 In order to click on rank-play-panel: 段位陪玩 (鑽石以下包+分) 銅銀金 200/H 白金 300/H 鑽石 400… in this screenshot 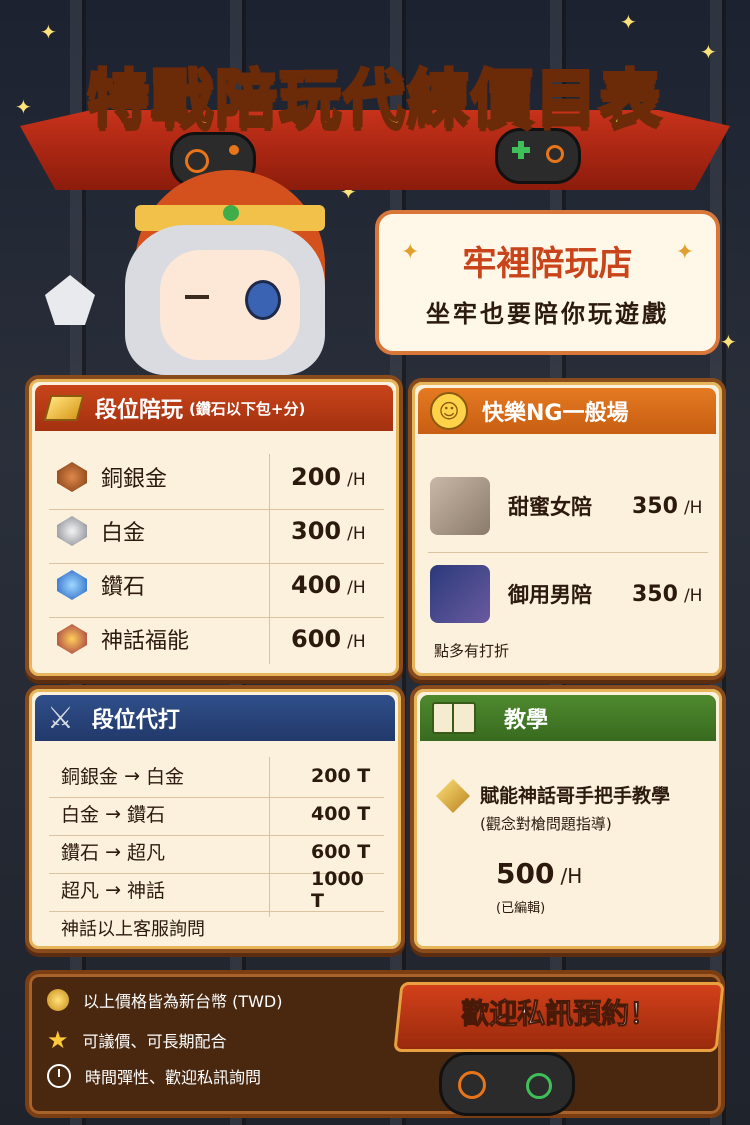, I will do `click(214, 527)`.